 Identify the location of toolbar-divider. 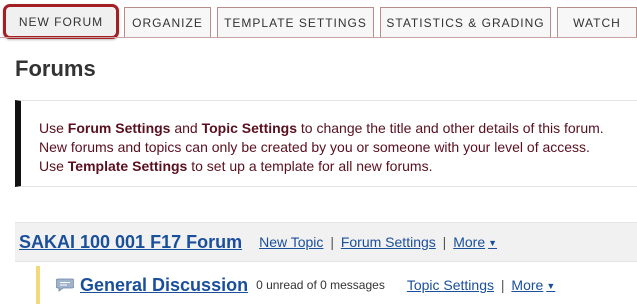
(318, 37).